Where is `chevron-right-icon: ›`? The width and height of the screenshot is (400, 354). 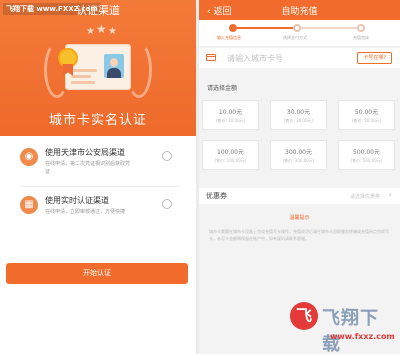
chevron-right-icon: › is located at coordinates (390, 194).